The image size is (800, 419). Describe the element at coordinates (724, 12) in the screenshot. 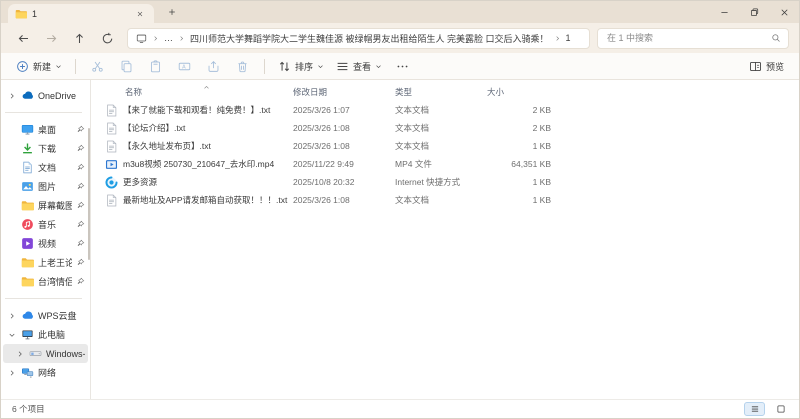

I see `minimize-button` at that location.